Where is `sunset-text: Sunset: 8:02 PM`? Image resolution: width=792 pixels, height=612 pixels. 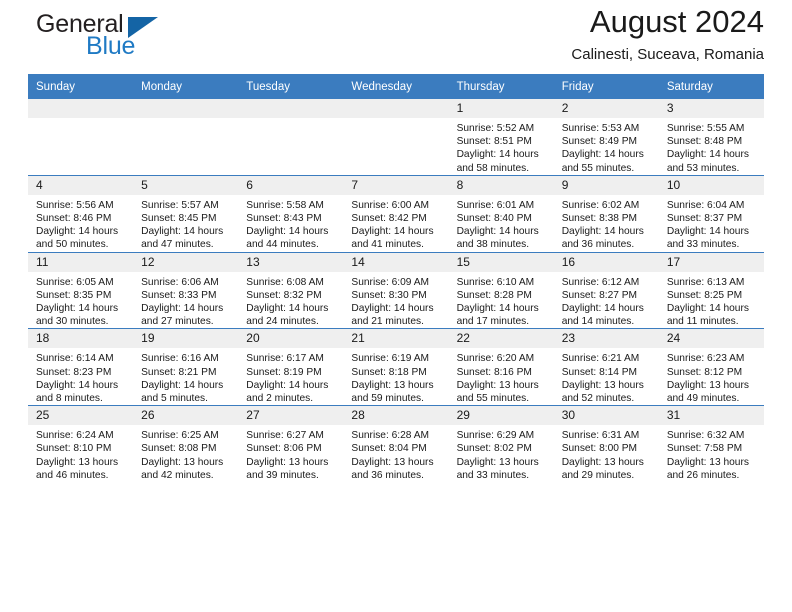
sunset-text: Sunset: 8:02 PM is located at coordinates (494, 449).